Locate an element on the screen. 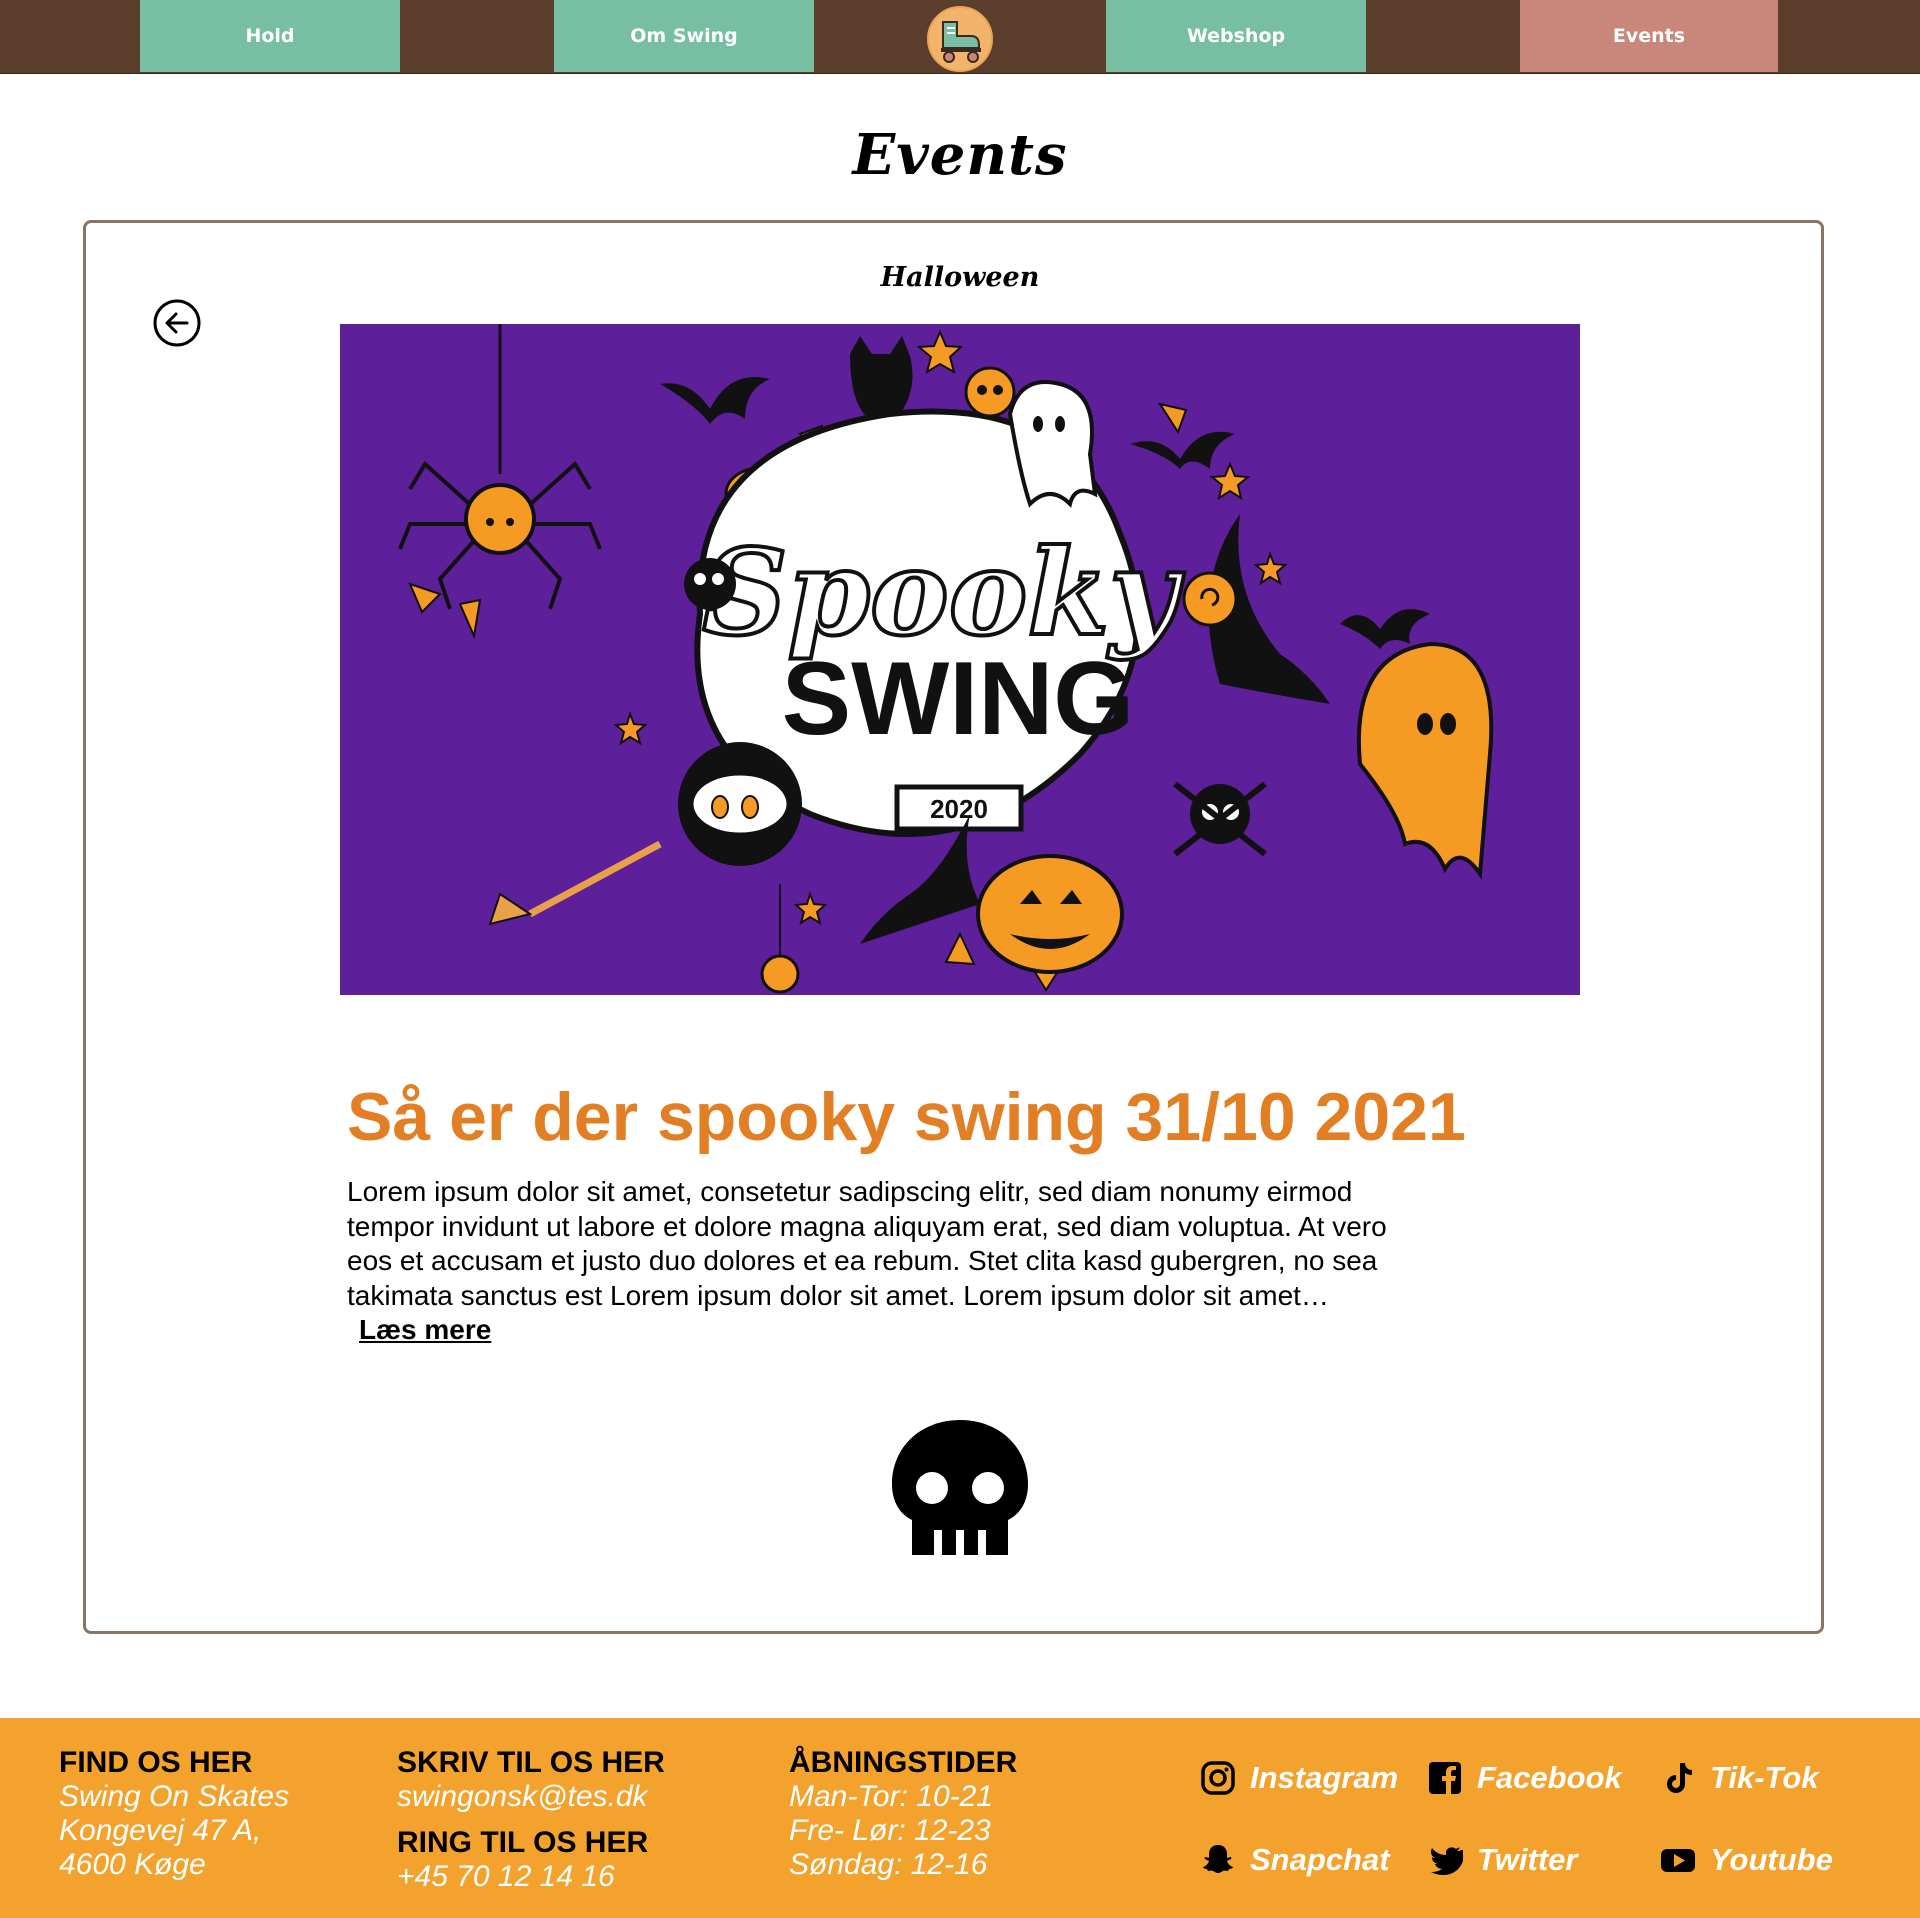  footer-hours-line: Man-Tor: 10-21 is located at coordinates (891, 1796).